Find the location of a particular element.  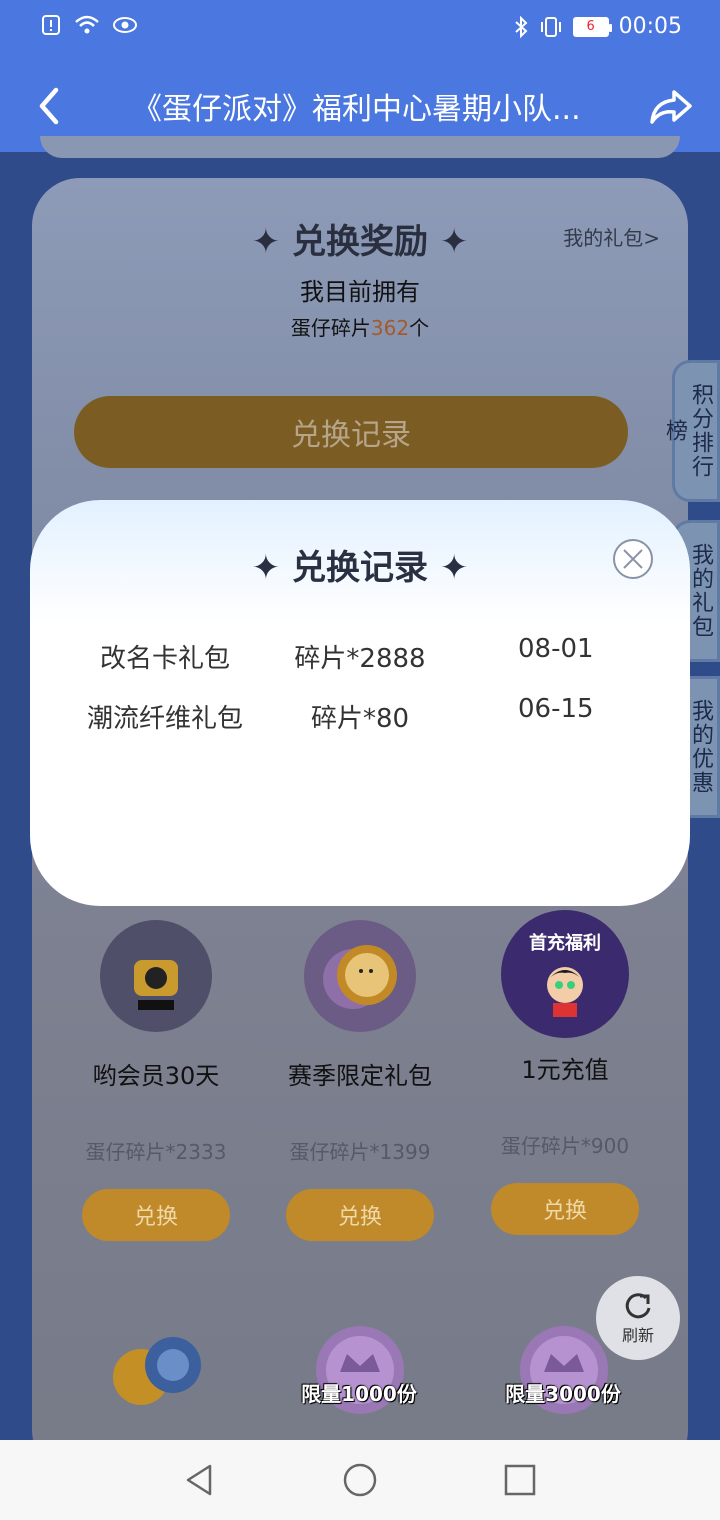

reward-item: 赛季限定礼包 蛋仔碎片*1399 兑换 is located at coordinates (360, 1080).